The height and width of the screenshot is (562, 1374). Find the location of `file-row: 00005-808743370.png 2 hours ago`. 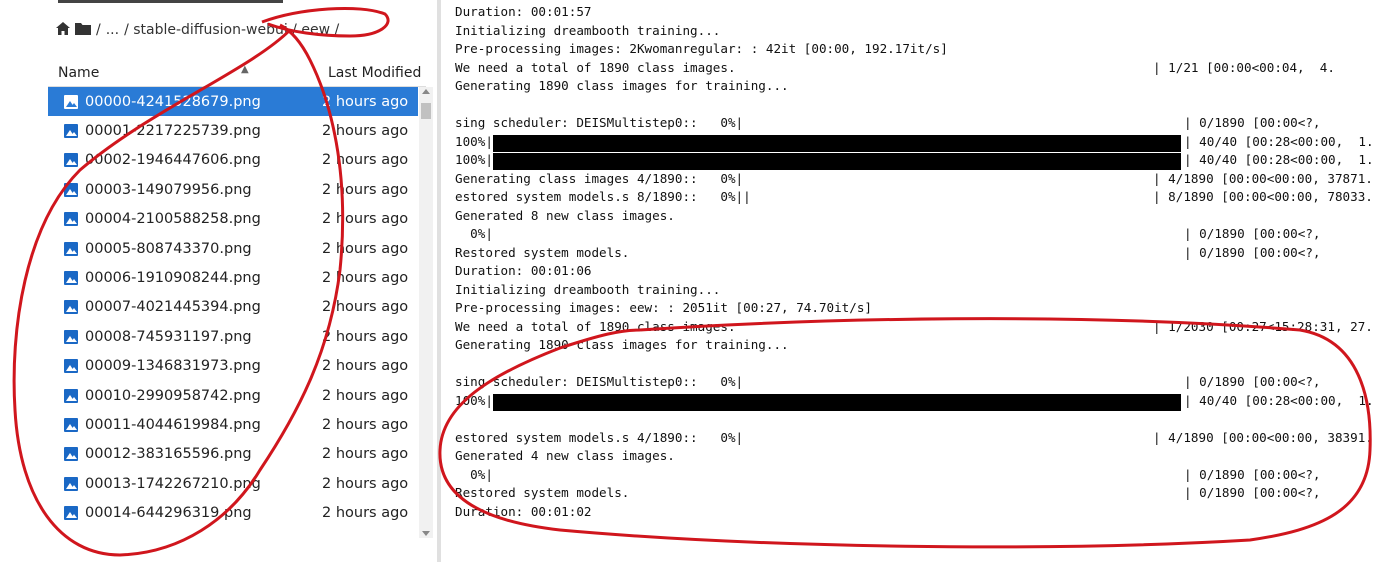

file-row: 00005-808743370.png 2 hours ago is located at coordinates (233, 248).